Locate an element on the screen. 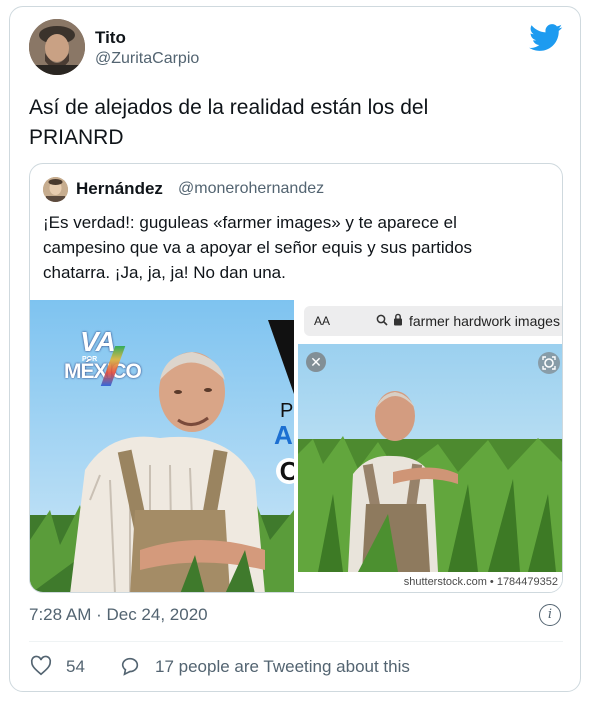  quoted-author-name: Hernández is located at coordinates (119, 189).